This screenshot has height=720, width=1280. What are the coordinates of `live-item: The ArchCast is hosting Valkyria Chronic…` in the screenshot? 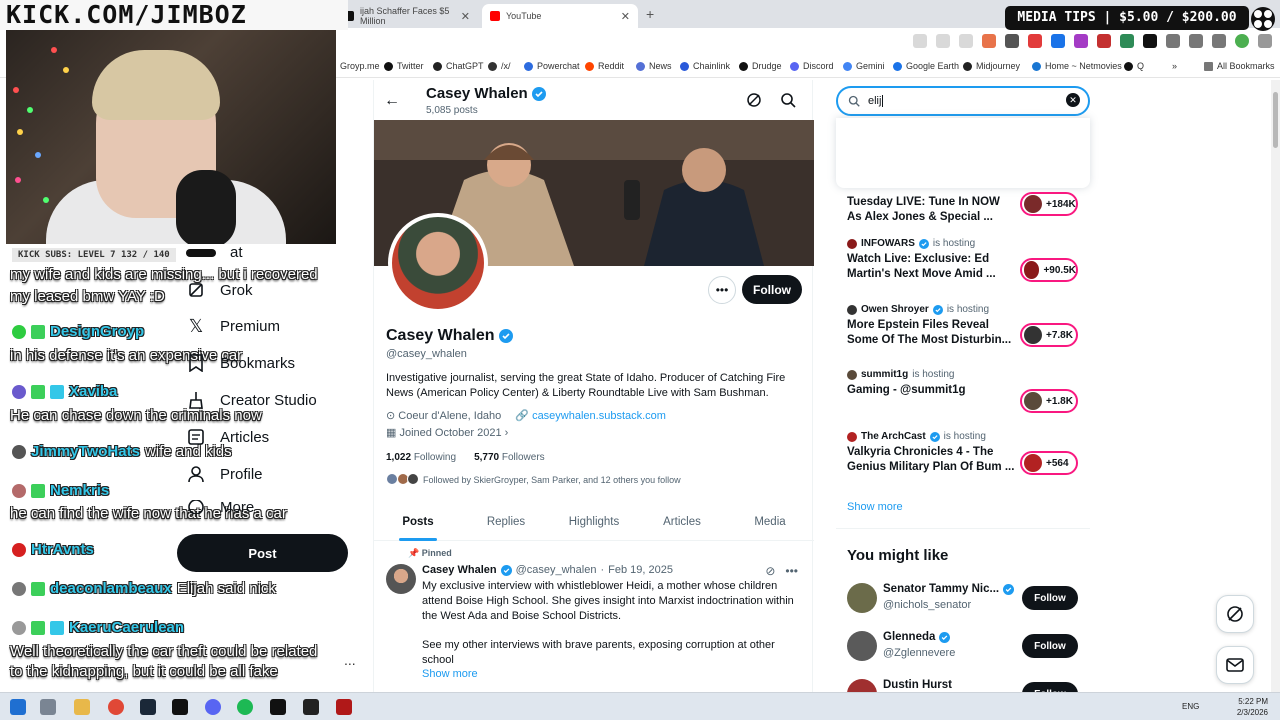 It's located at (964, 453).